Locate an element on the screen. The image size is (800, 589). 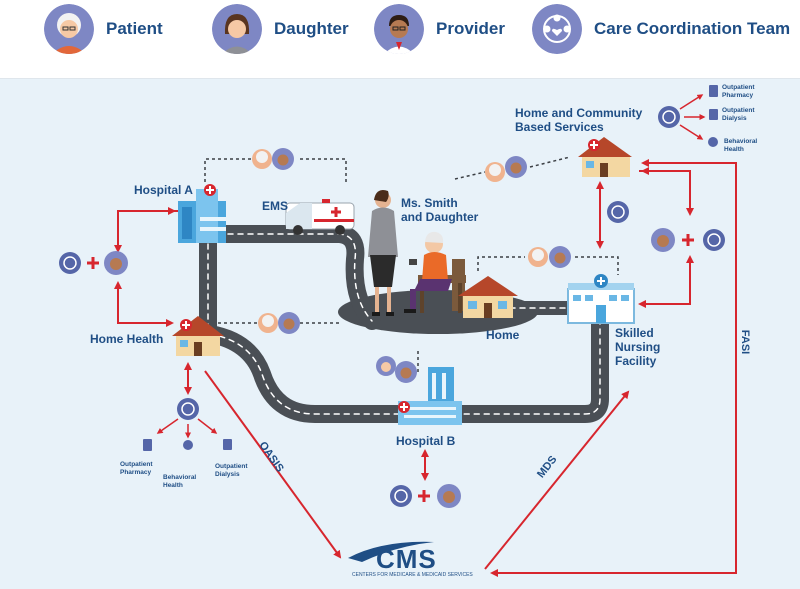
top-behavioral-label-2: Health is located at coordinates (734, 149).